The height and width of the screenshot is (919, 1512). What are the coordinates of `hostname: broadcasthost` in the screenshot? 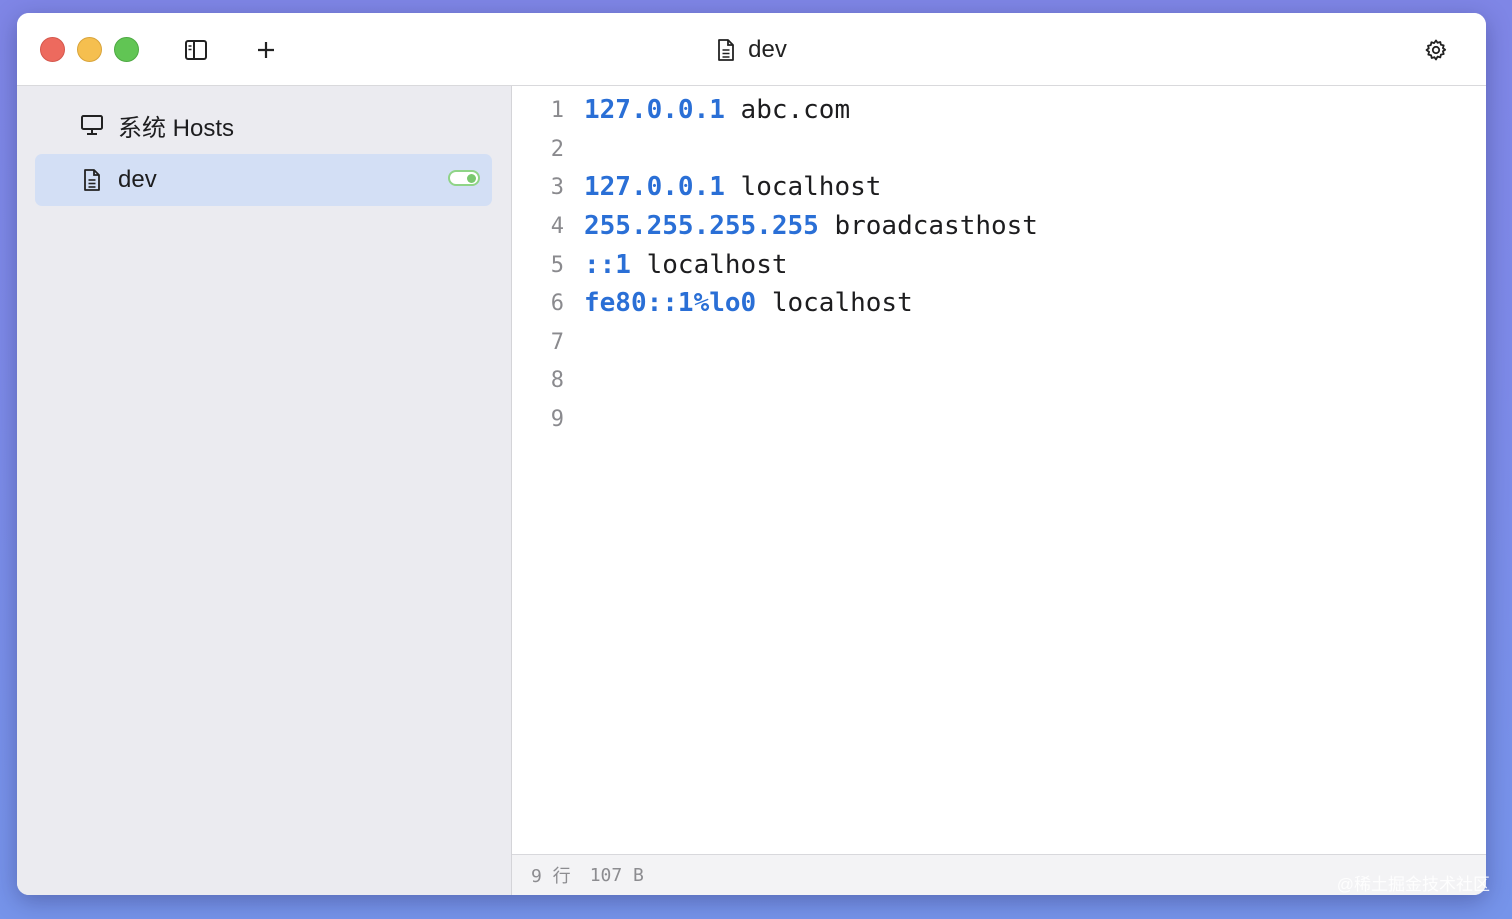 It's located at (928, 226).